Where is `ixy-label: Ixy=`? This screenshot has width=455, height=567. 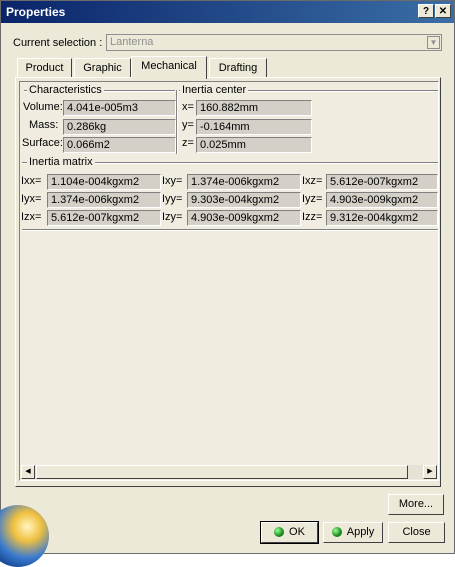
ixy-label: Ixy= is located at coordinates (172, 181).